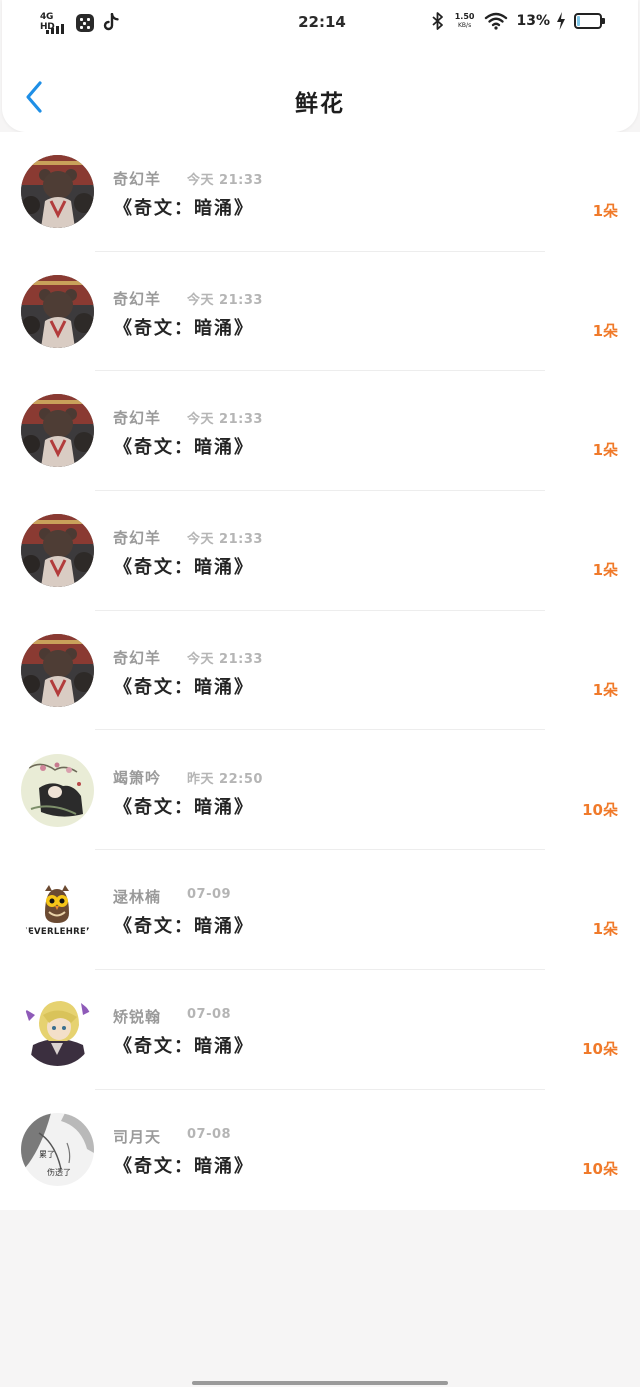 This screenshot has width=640, height=1387. What do you see at coordinates (57, 932) in the screenshot?
I see `avatar-text: NEVERLEHREN` at bounding box center [57, 932].